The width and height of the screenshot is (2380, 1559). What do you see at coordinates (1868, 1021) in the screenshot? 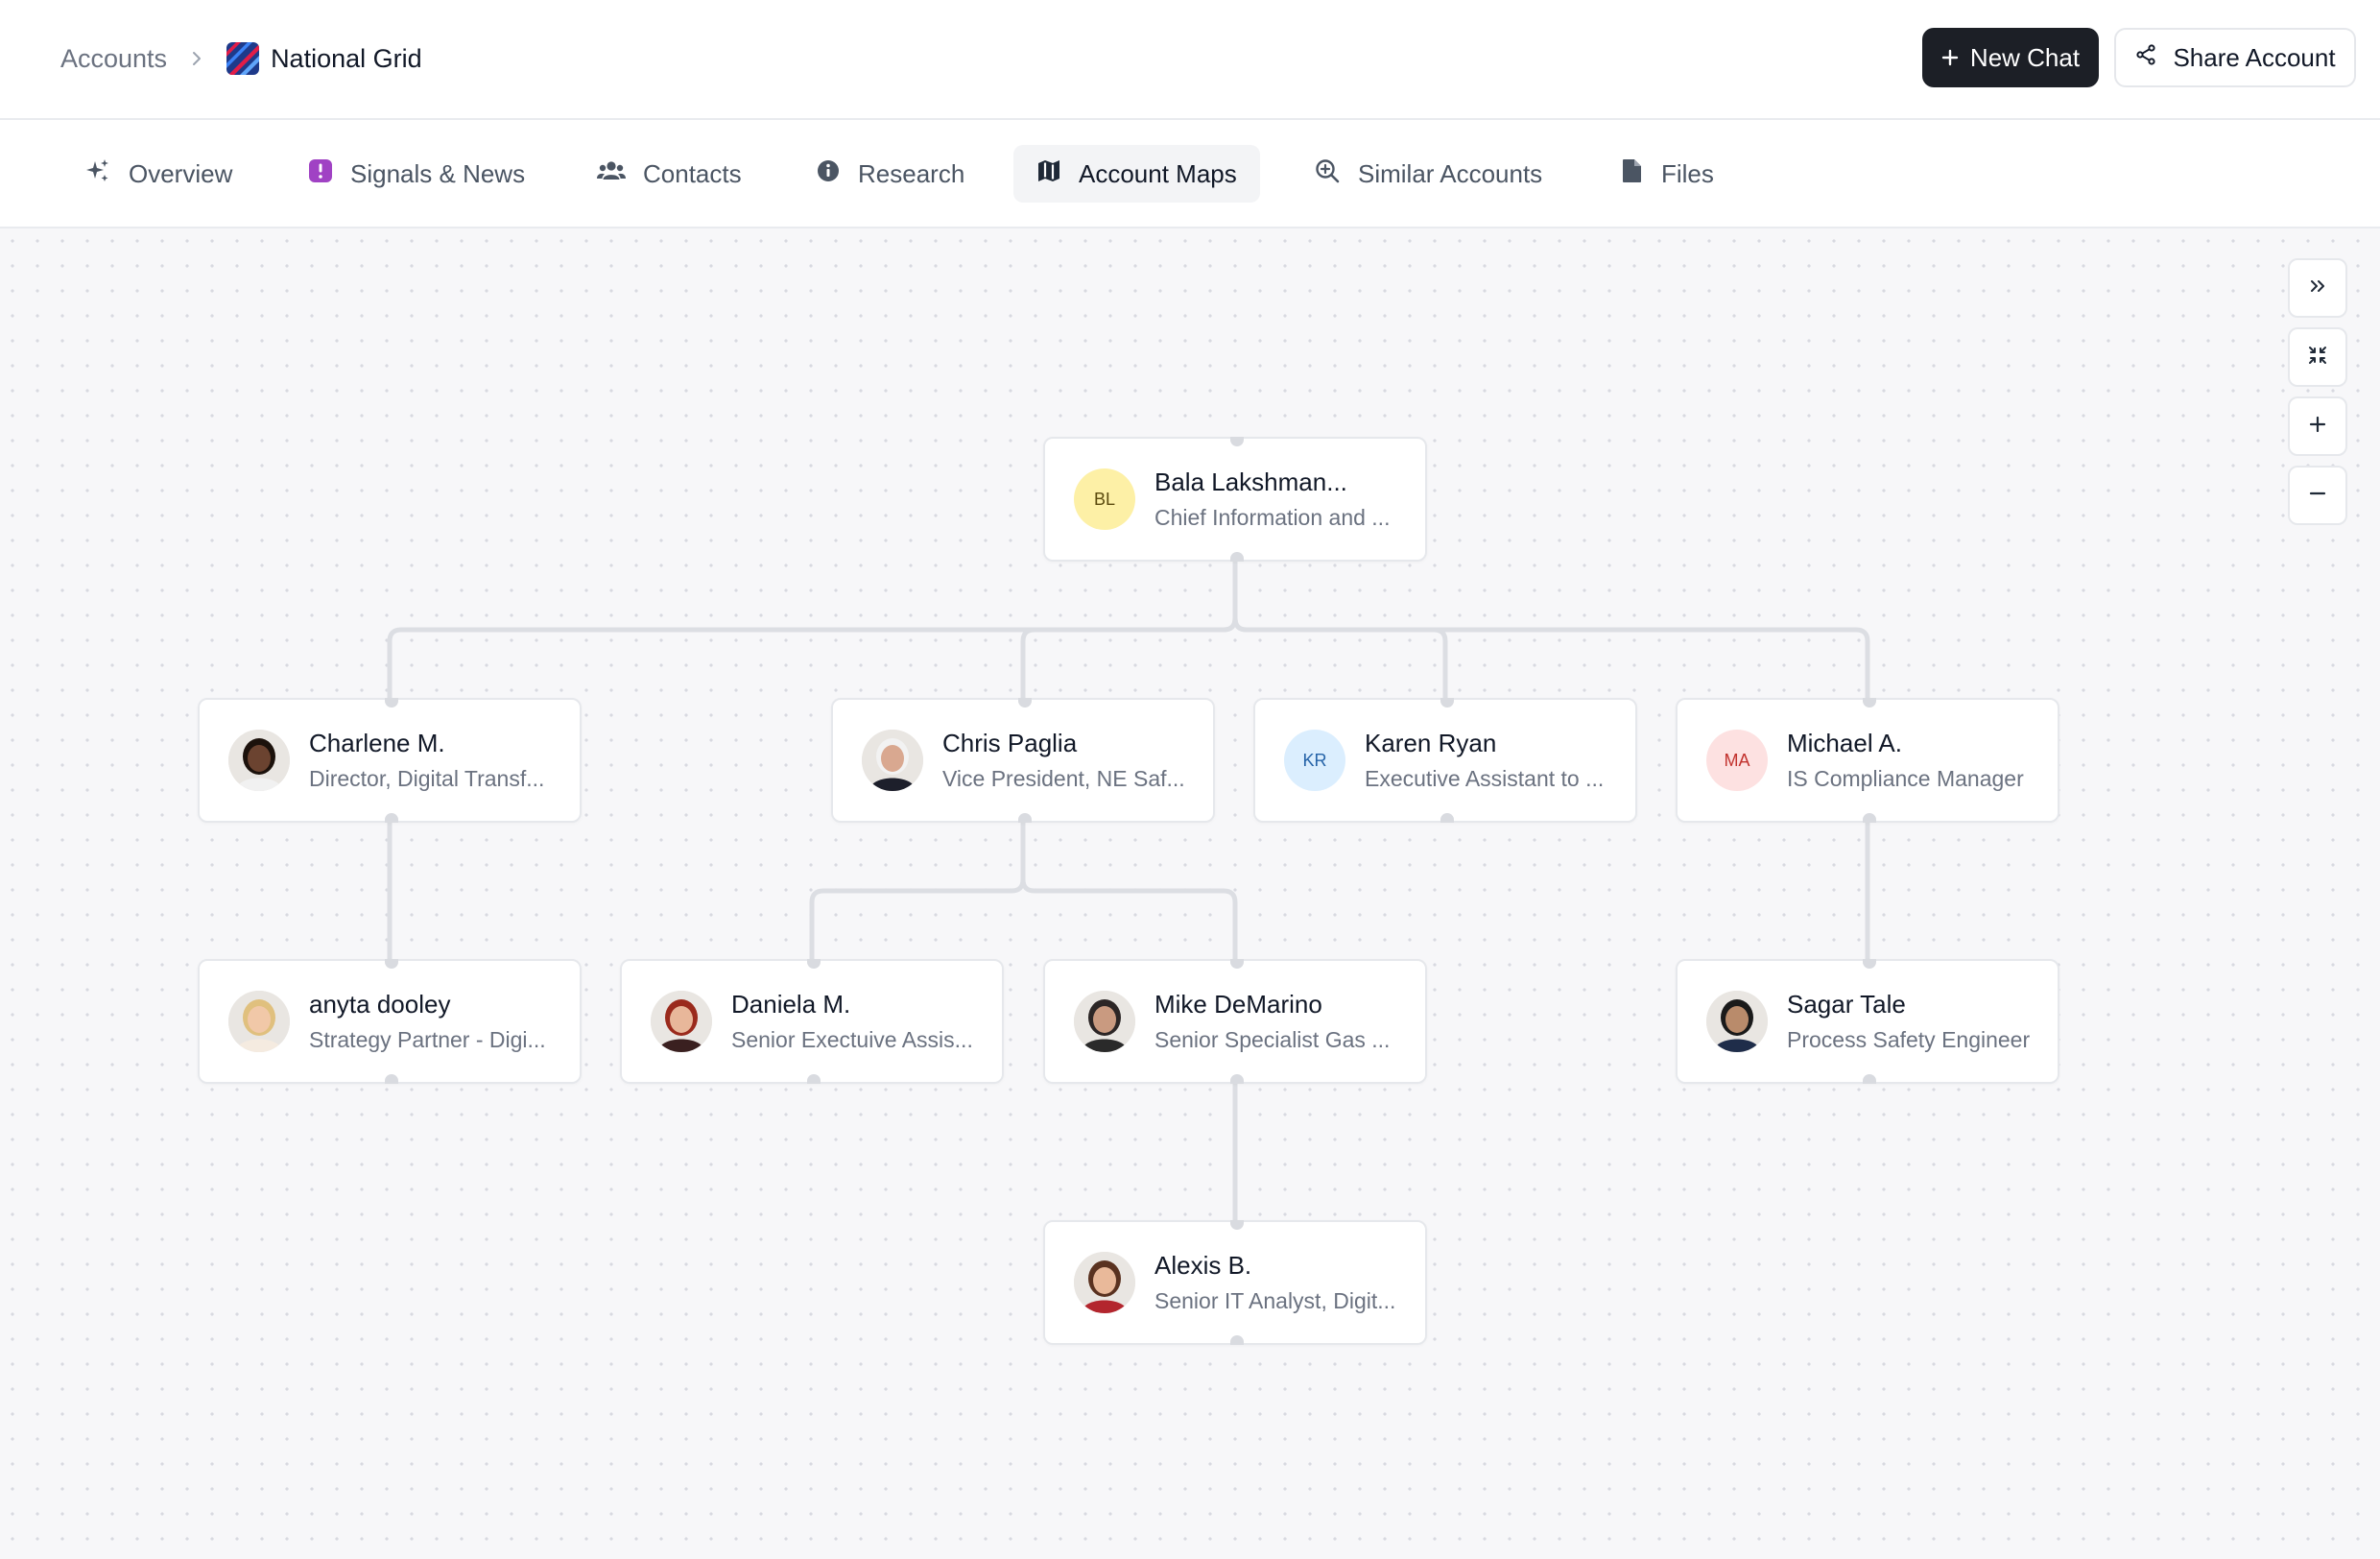
I see `org-node-sagar-tale: Sagar Tale Process Safety Engineer` at bounding box center [1868, 1021].